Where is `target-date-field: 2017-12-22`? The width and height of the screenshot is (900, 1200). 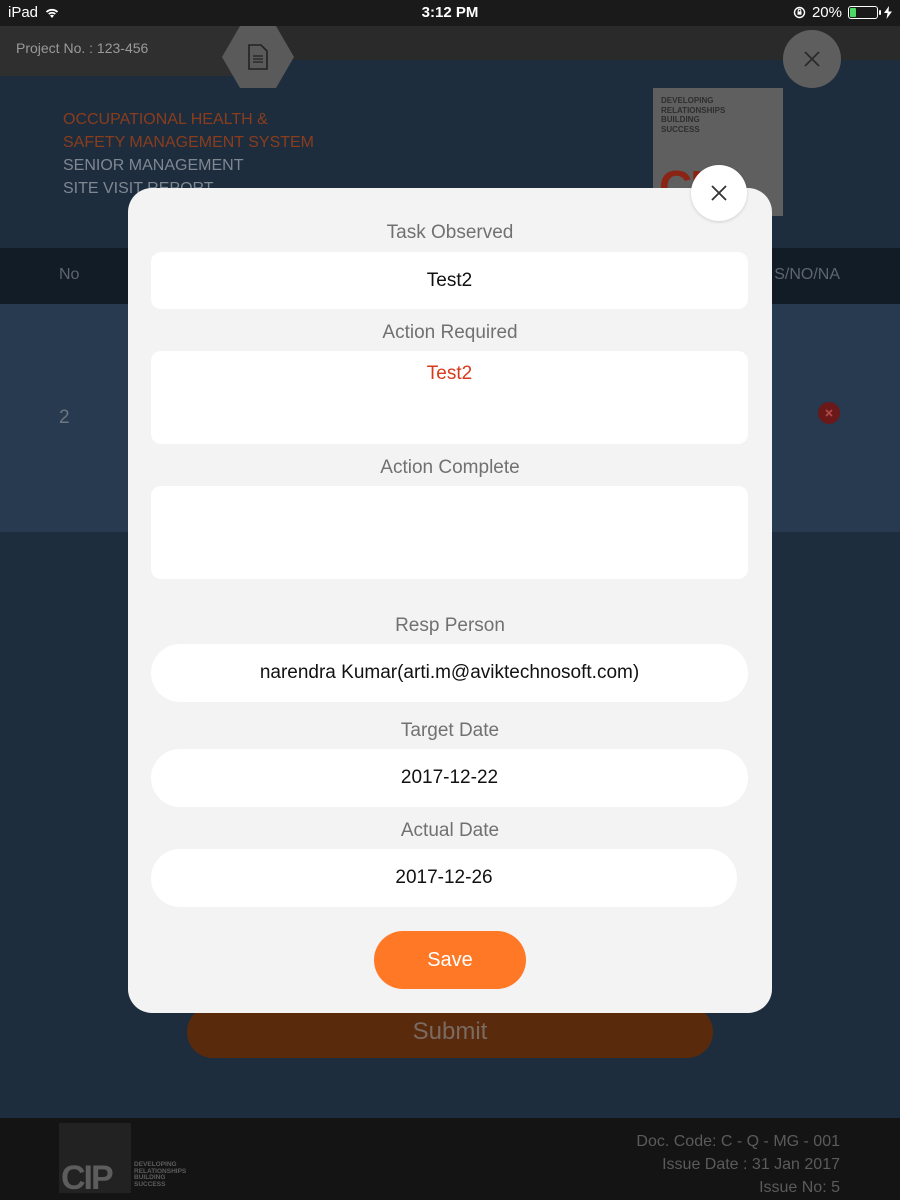
target-date-field: 2017-12-22 is located at coordinates (449, 778).